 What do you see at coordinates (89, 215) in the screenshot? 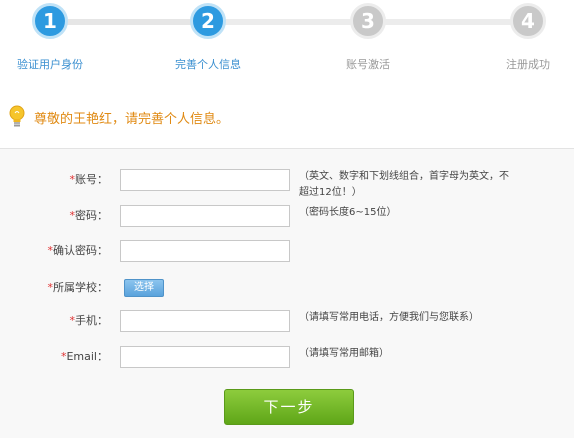
I see `password-label: *密码：` at bounding box center [89, 215].